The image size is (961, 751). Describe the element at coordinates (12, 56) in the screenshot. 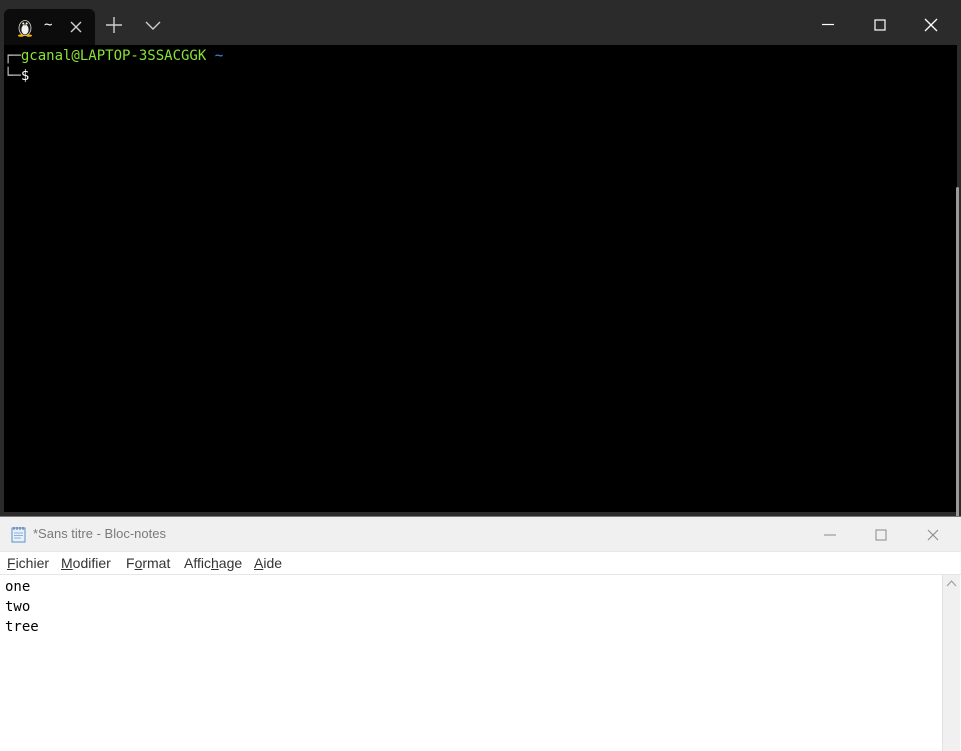

I see `prompt-frame-top: ┌─` at that location.